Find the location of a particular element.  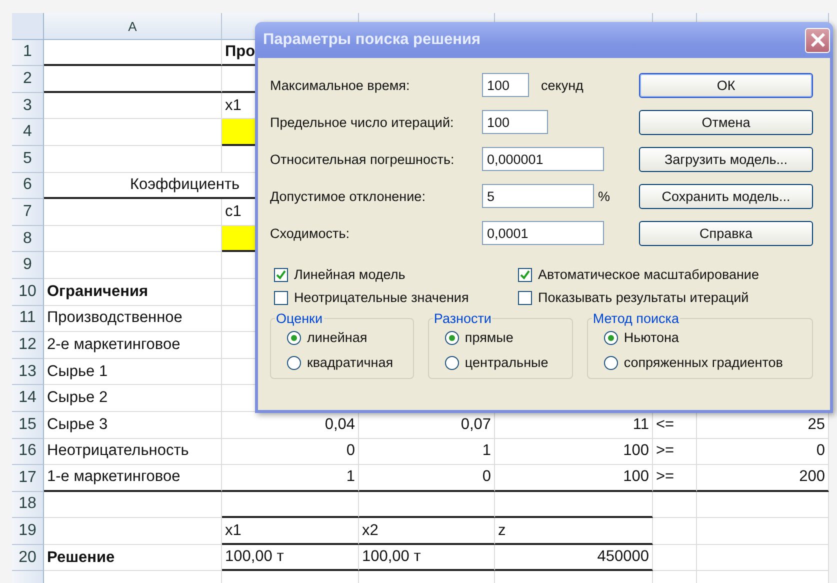

table-cell: 0,04 is located at coordinates (290, 425).